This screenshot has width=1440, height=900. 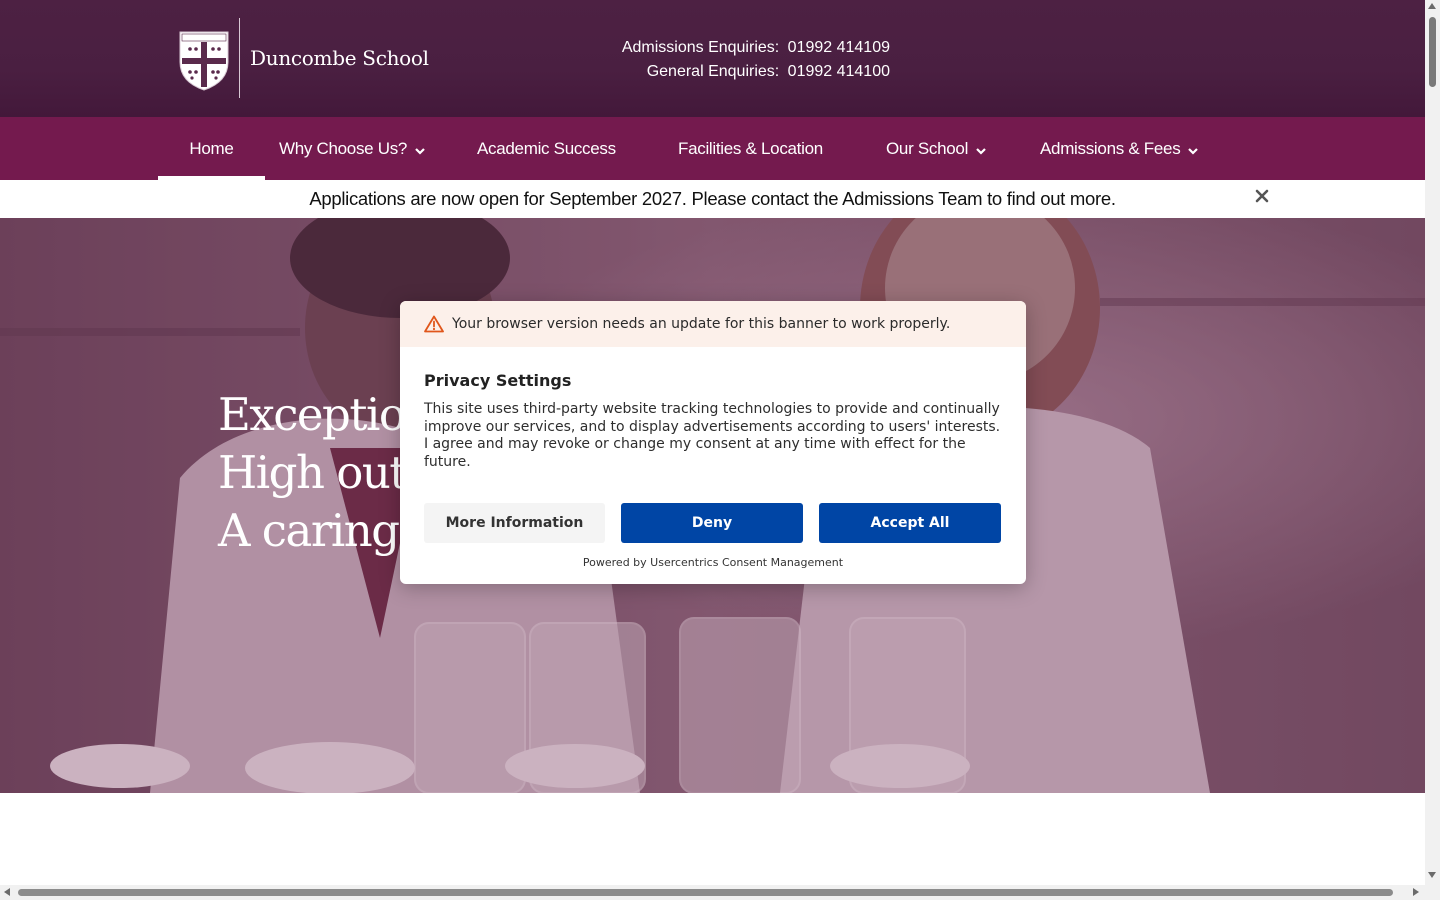 I want to click on logo-divider, so click(x=239, y=58).